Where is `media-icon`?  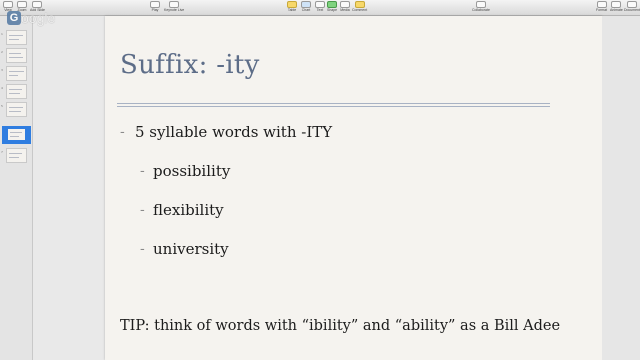
media-icon is located at coordinates (345, 4).